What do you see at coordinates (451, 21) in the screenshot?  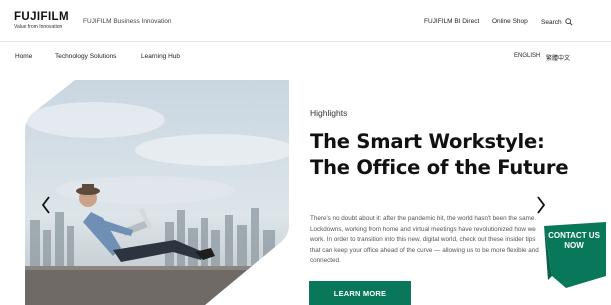 I see `bi-direct-link: FUJIFILM BI Direct` at bounding box center [451, 21].